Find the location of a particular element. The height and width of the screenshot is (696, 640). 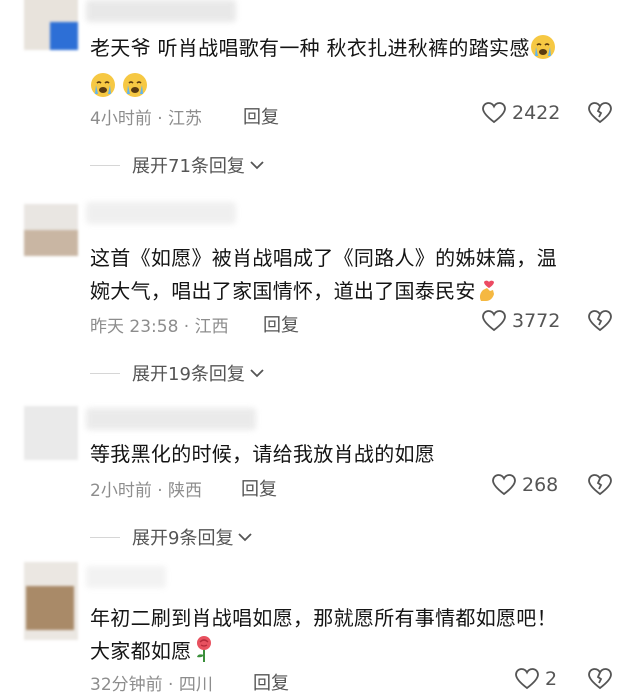

comment-text-line: 这首《如愿》被肖战唱成了《同路人》的姊妹篇，温 is located at coordinates (323, 258).